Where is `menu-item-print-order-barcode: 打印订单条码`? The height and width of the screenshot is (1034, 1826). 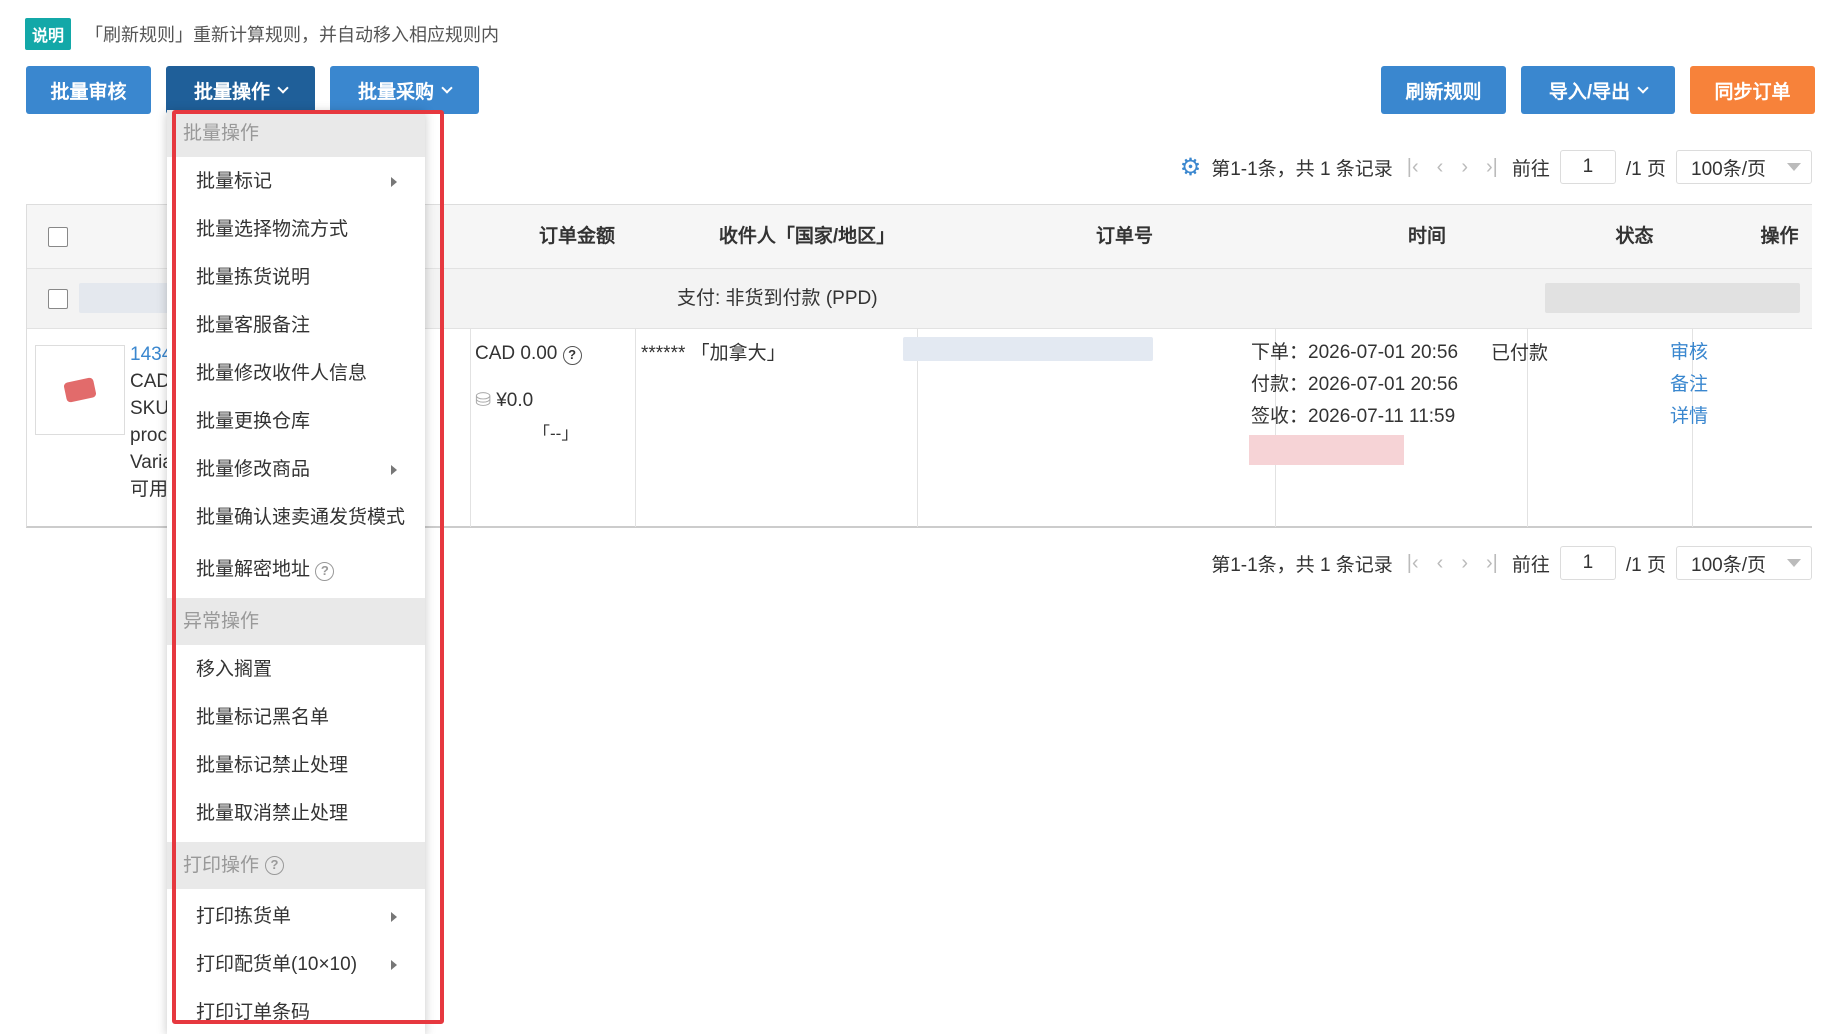 menu-item-print-order-barcode: 打印订单条码 is located at coordinates (296, 1011).